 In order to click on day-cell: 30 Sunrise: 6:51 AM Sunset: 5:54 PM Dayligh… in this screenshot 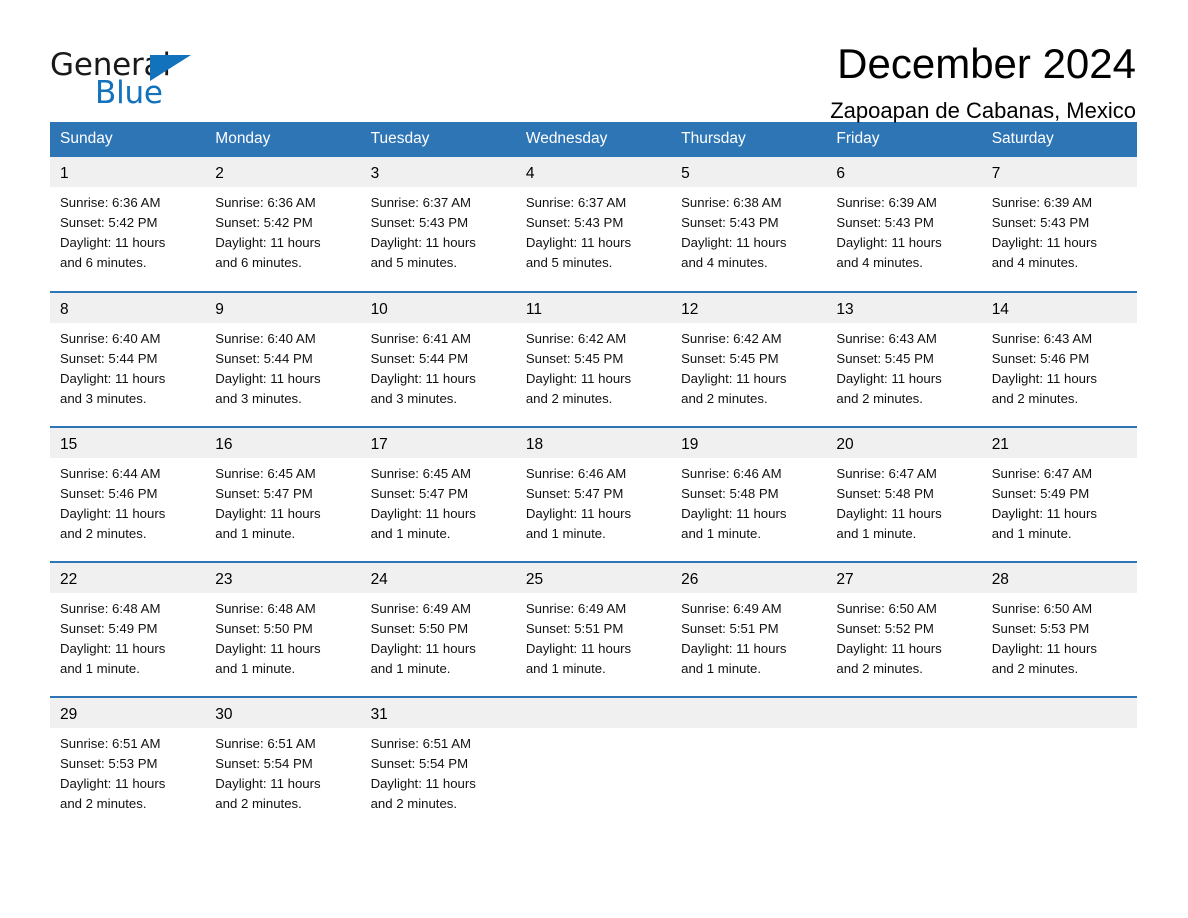, I will do `click(283, 764)`.